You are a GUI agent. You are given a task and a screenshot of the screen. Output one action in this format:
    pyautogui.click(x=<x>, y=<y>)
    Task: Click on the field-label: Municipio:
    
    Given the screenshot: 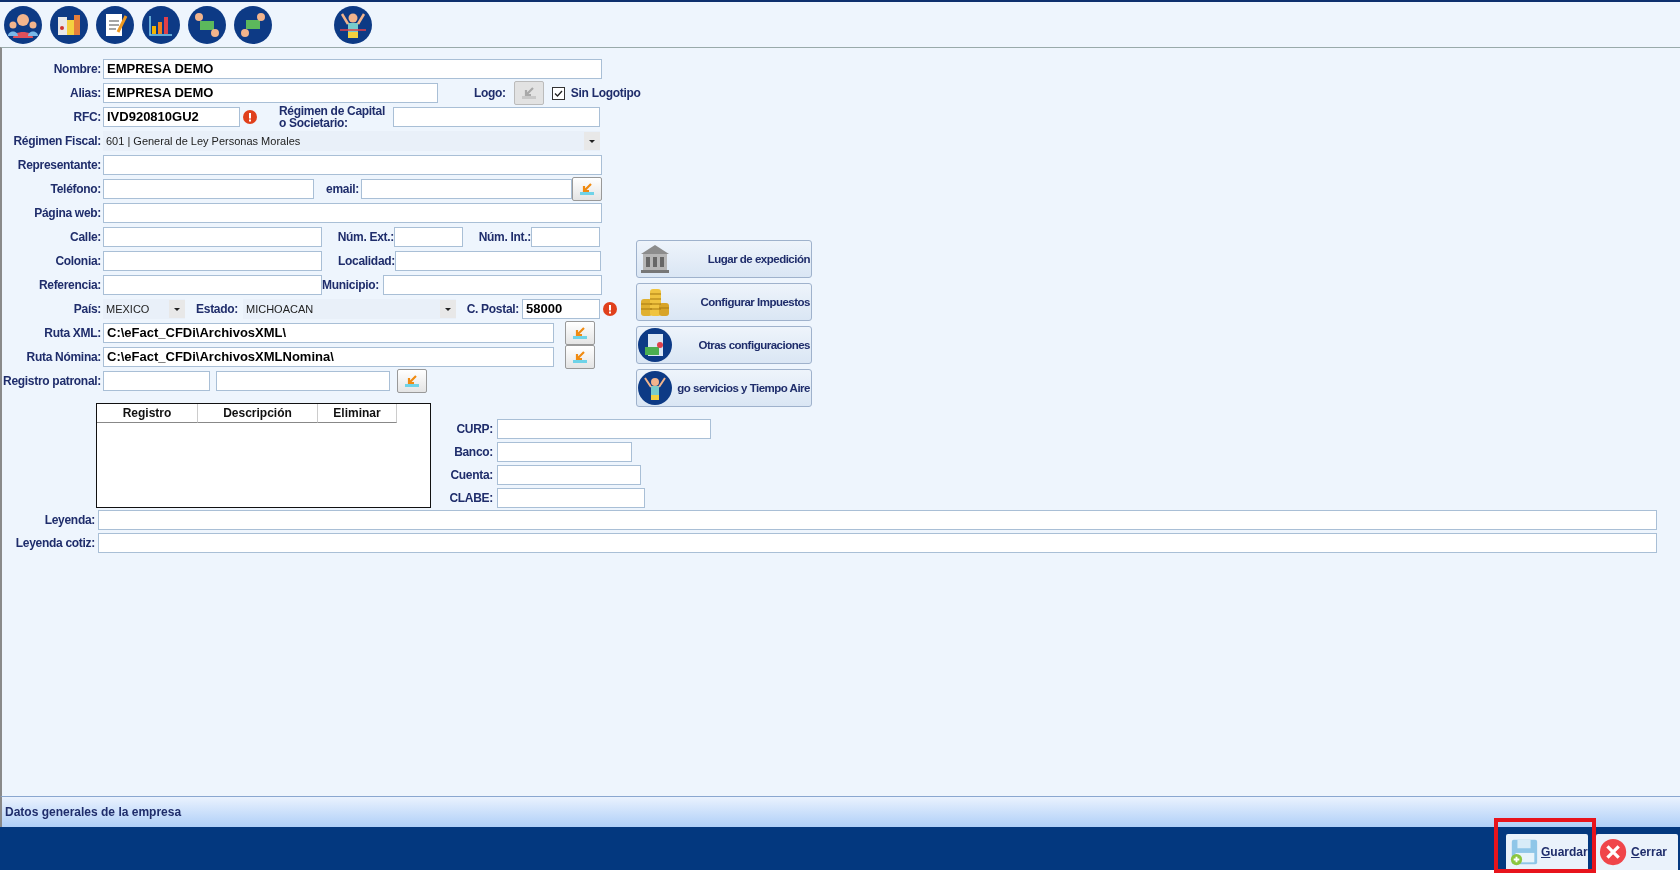 What is the action you would take?
    pyautogui.click(x=350, y=285)
    